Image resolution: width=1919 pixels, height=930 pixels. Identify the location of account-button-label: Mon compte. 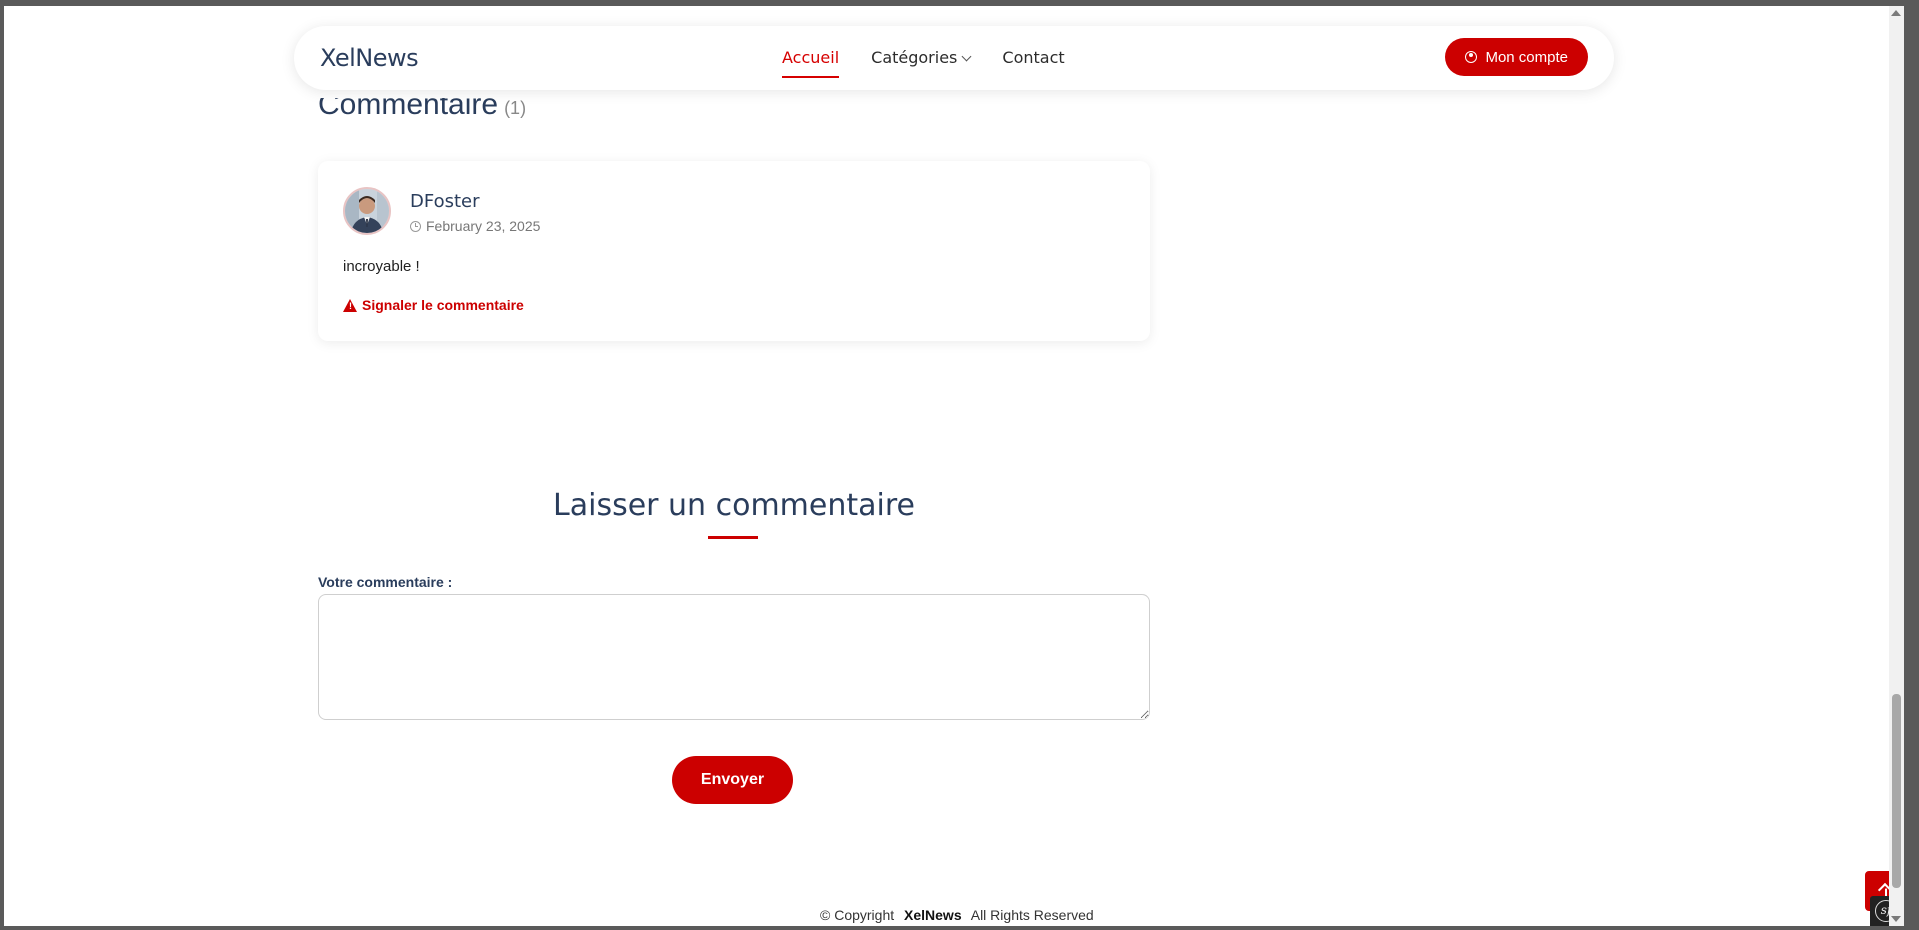
(1526, 57).